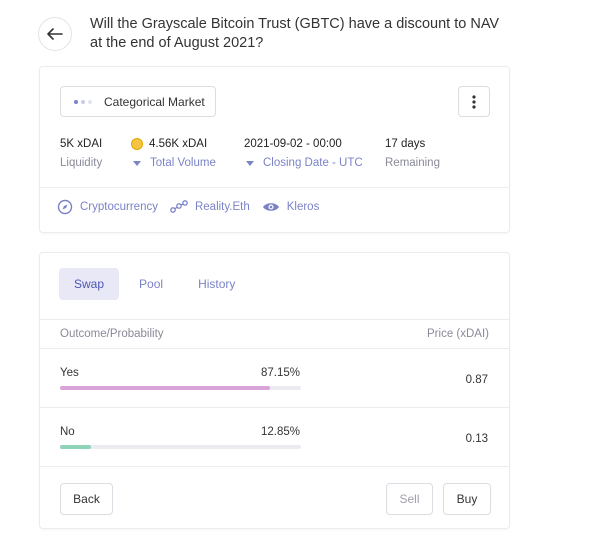 The height and width of the screenshot is (542, 602). Describe the element at coordinates (173, 153) in the screenshot. I see `stat-total-volume: 4.56K xDAI Total Volume` at that location.